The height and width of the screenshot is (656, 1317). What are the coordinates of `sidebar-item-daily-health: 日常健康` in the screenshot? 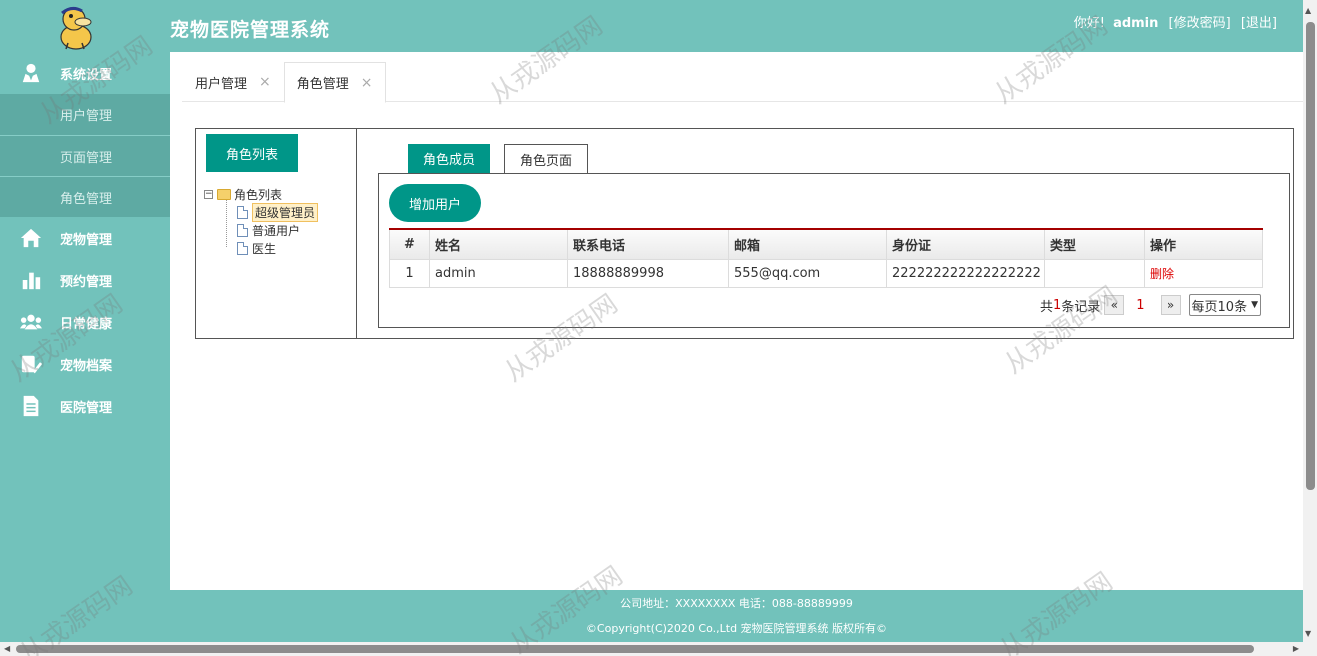 It's located at (85, 322).